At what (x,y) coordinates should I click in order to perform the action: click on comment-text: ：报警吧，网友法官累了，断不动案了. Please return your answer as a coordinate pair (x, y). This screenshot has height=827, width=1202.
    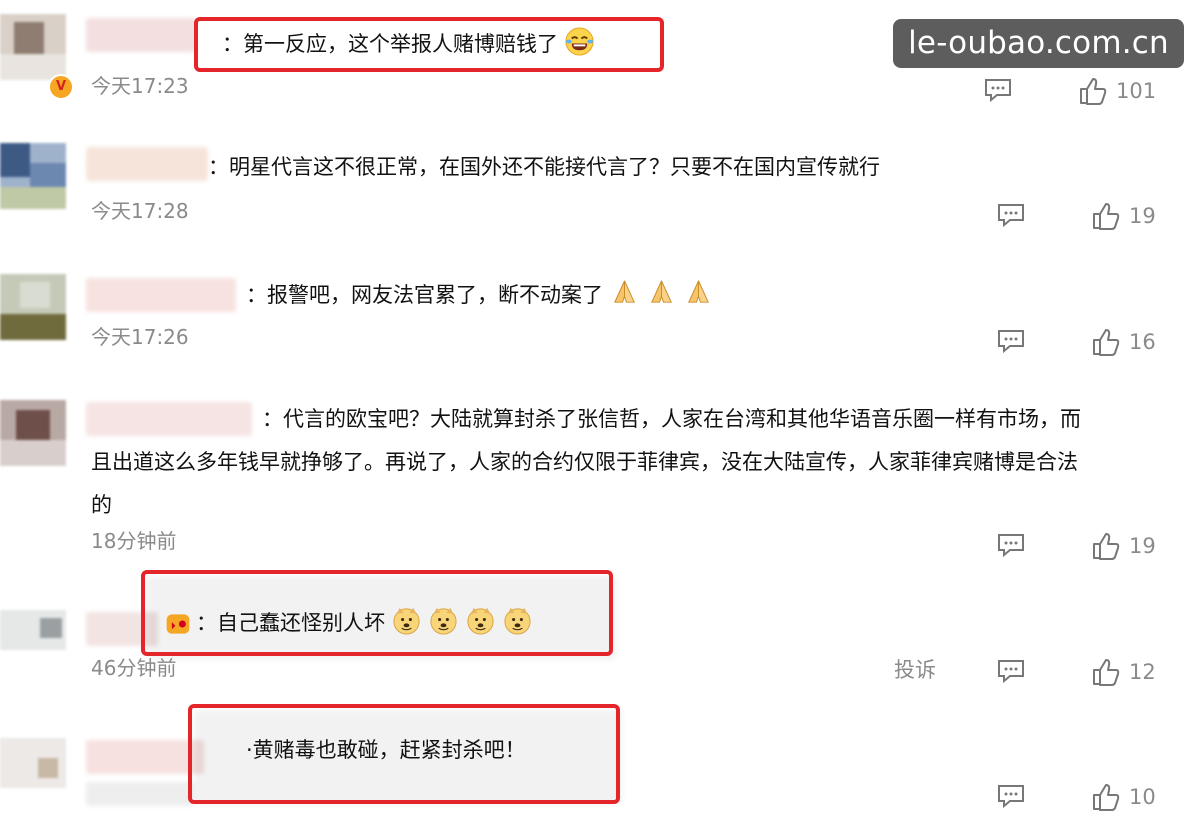
    Looking at the image, I should click on (480, 295).